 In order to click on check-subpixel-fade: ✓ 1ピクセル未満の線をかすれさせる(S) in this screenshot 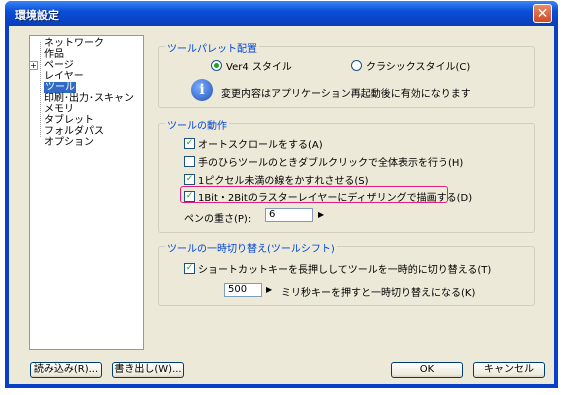, I will do `click(276, 179)`.